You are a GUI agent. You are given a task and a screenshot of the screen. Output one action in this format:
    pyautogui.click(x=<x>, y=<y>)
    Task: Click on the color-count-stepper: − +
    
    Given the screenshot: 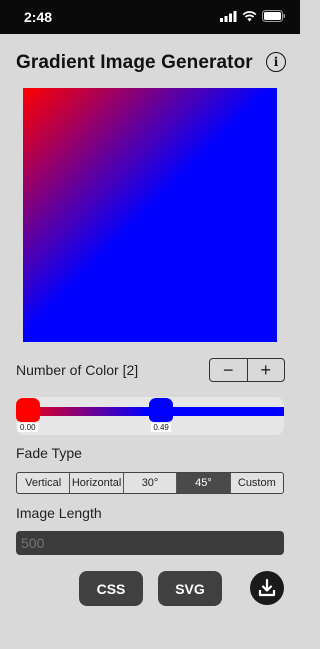 What is the action you would take?
    pyautogui.click(x=247, y=370)
    